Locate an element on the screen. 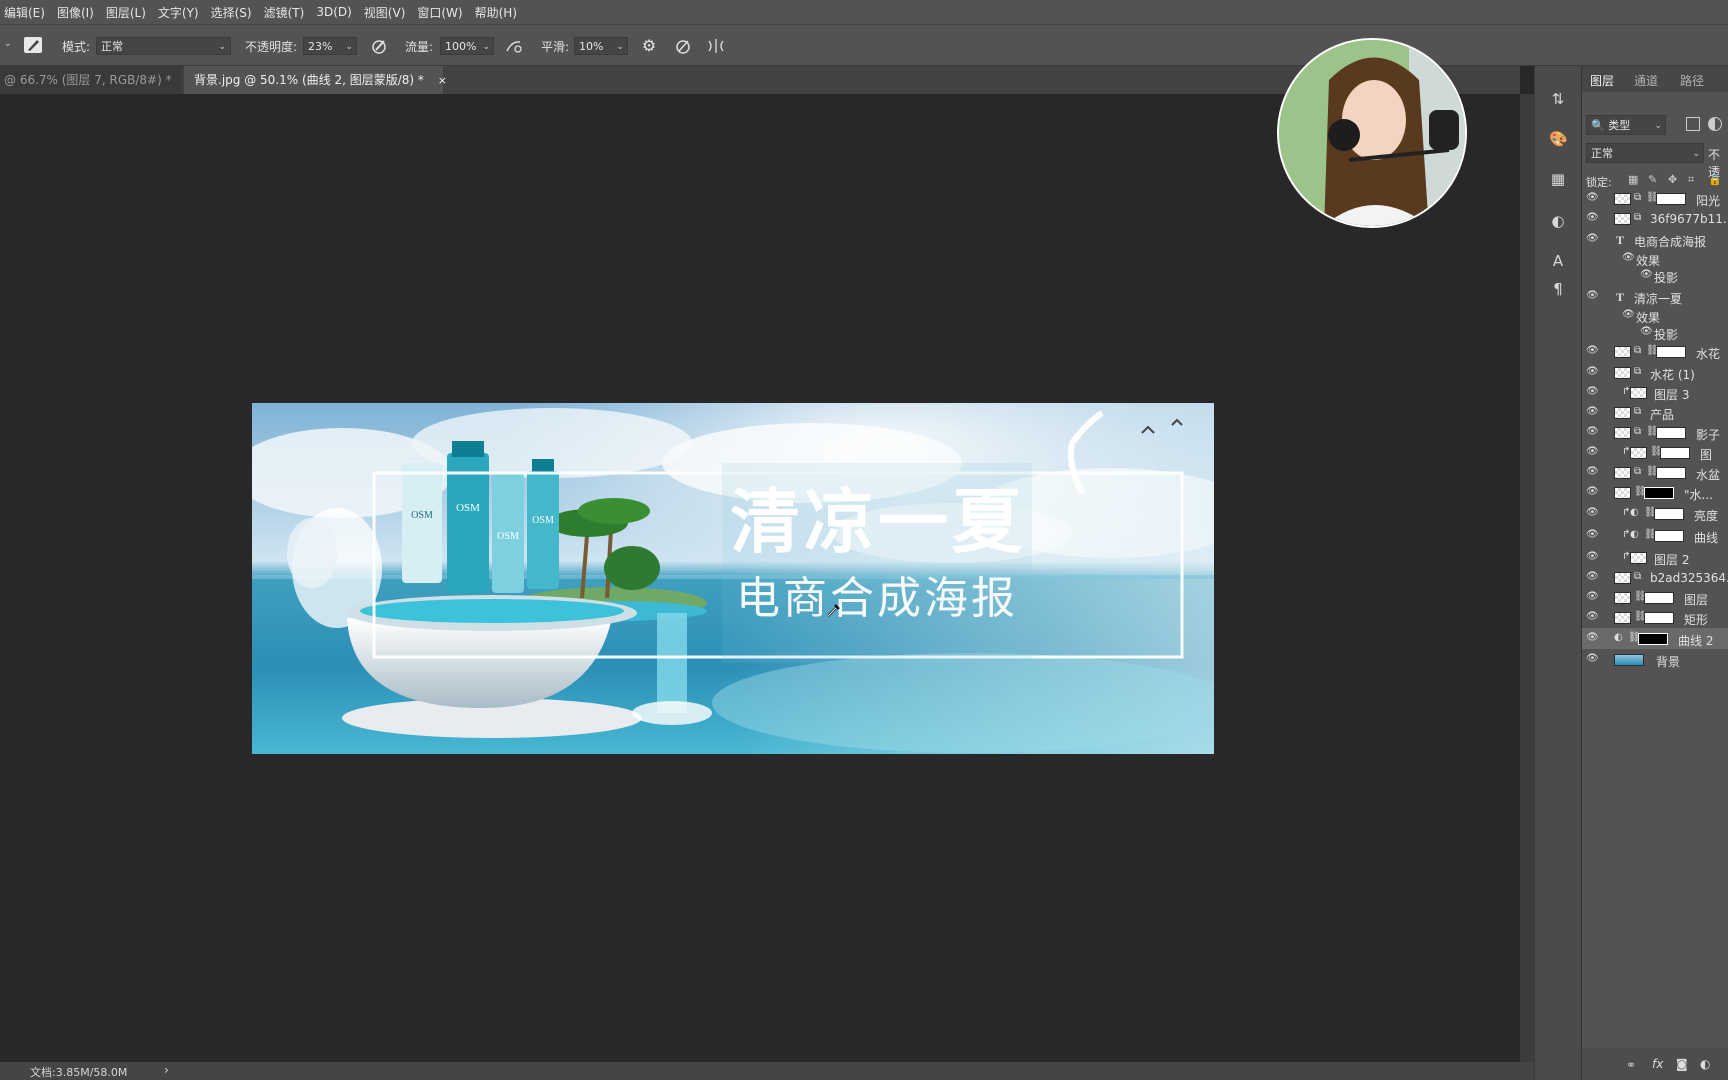 The width and height of the screenshot is (1728, 1080). smoothing-input: 10% ⌄ is located at coordinates (601, 46).